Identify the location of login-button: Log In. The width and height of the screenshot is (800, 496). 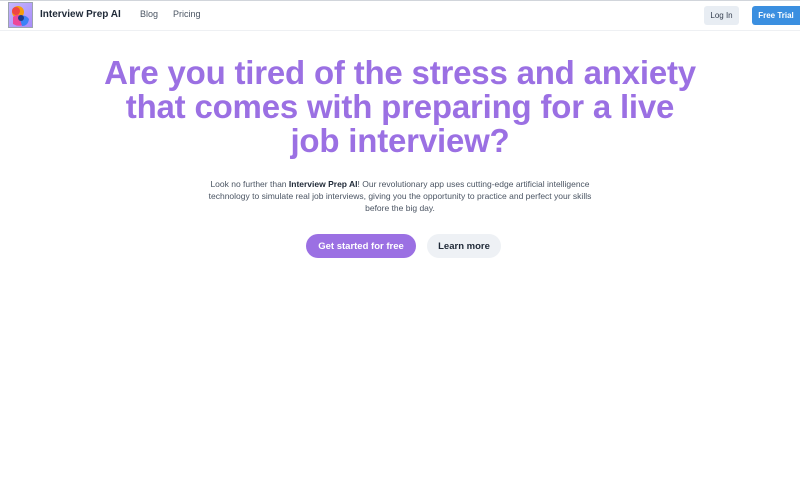
(721, 15).